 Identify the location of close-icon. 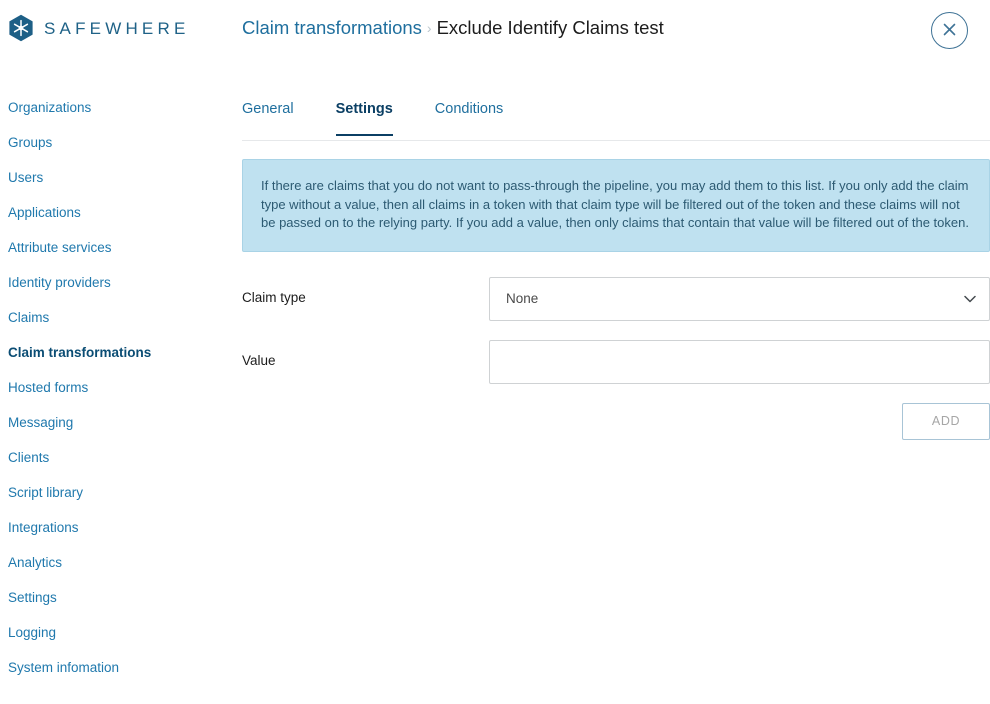
(949, 31).